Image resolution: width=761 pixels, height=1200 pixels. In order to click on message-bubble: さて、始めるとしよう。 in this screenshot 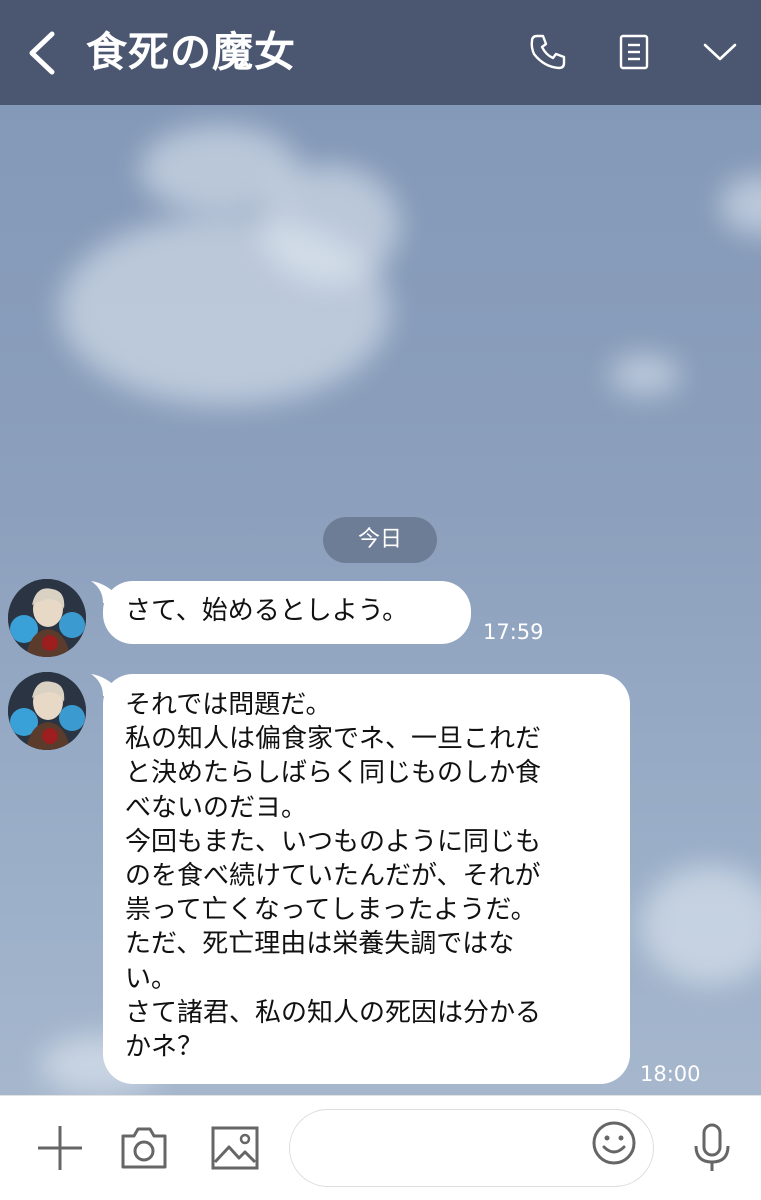, I will do `click(281, 612)`.